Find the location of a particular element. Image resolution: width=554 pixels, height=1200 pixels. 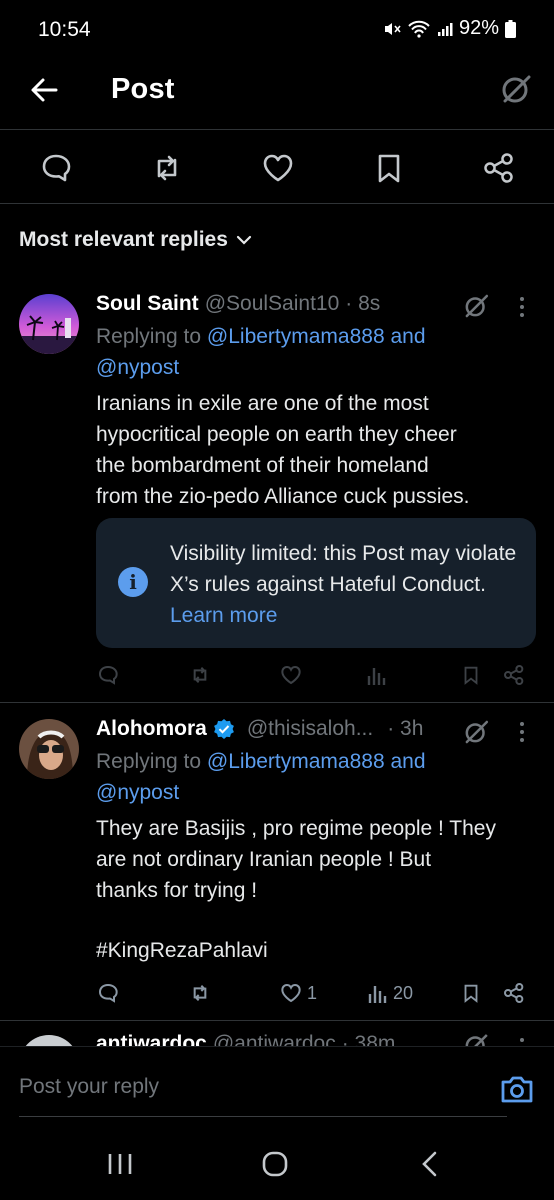

reply-header: antiwardoc @antiwardoc · 38m is located at coordinates (245, 1039).